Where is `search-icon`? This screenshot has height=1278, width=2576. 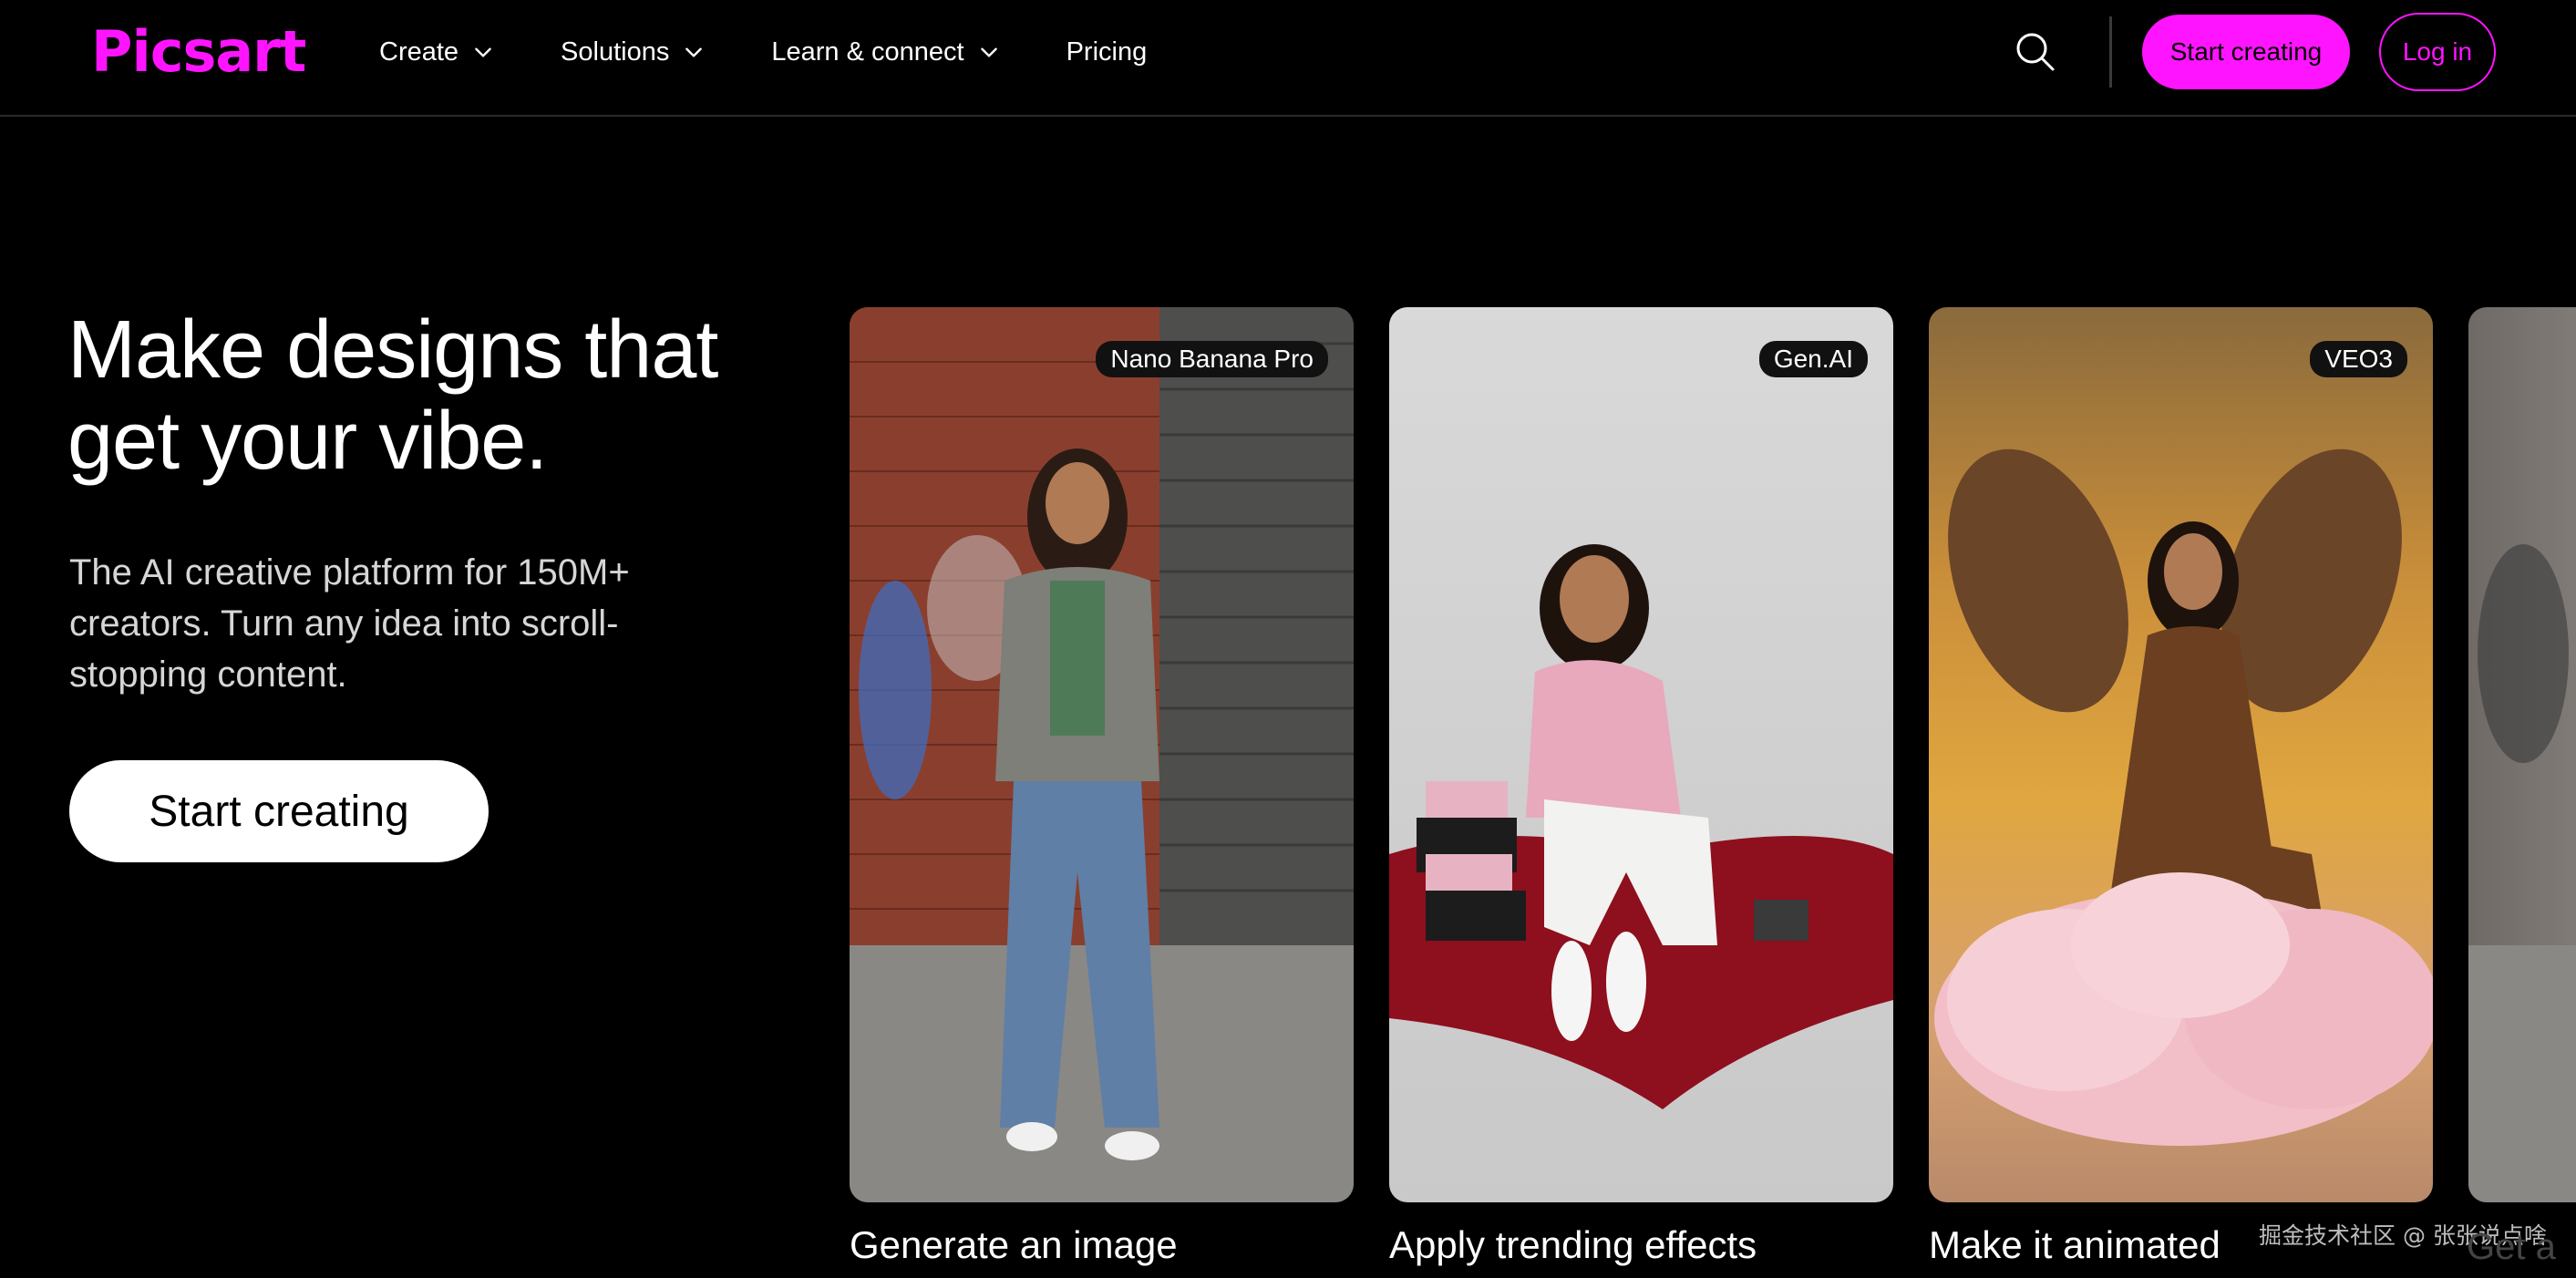
search-icon is located at coordinates (2035, 52).